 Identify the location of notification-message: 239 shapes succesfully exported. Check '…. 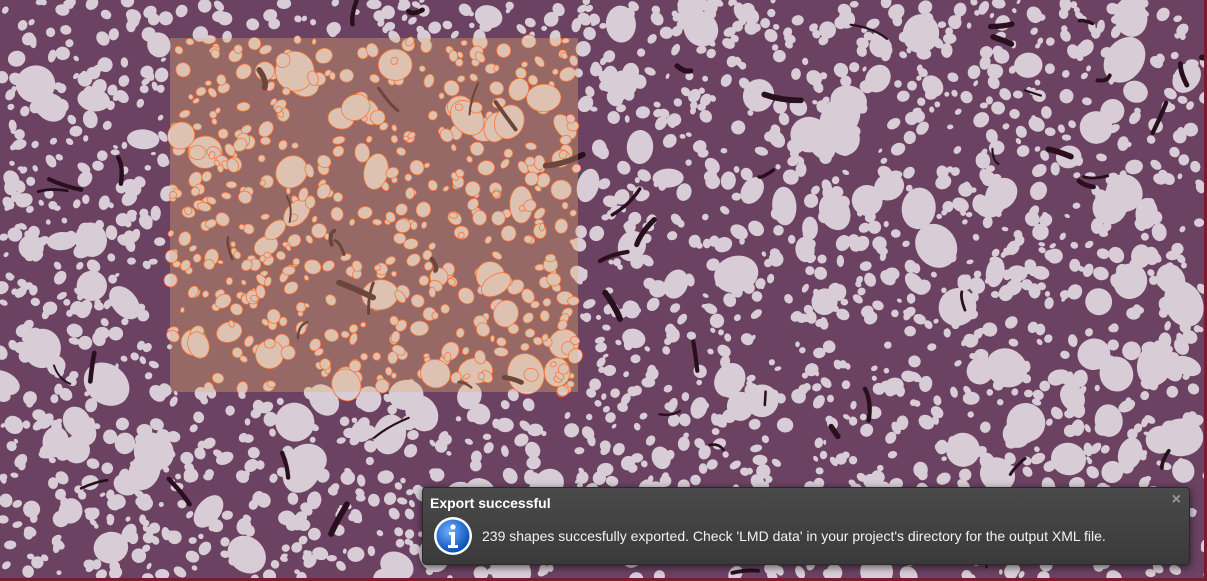
(794, 536).